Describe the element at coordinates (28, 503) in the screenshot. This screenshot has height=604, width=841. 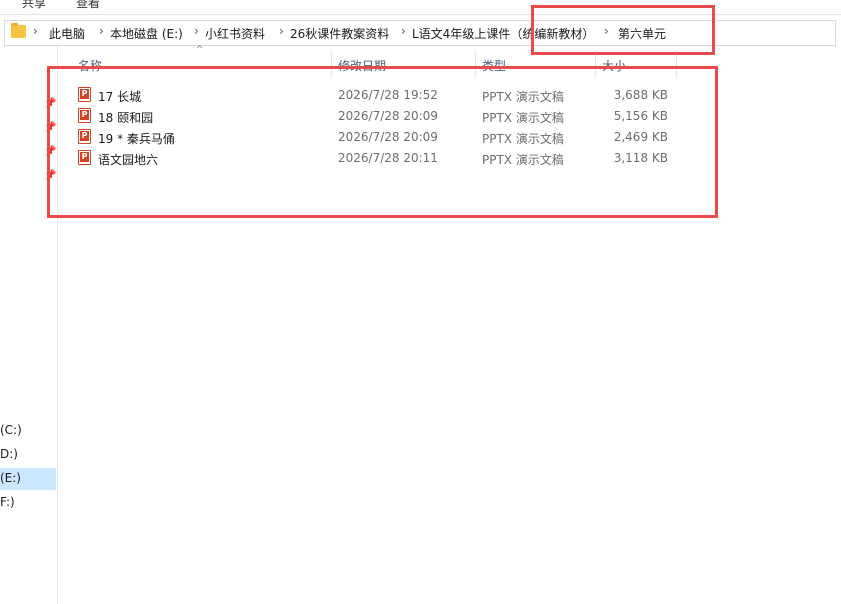
I see `nav-drive-f: F:)` at that location.